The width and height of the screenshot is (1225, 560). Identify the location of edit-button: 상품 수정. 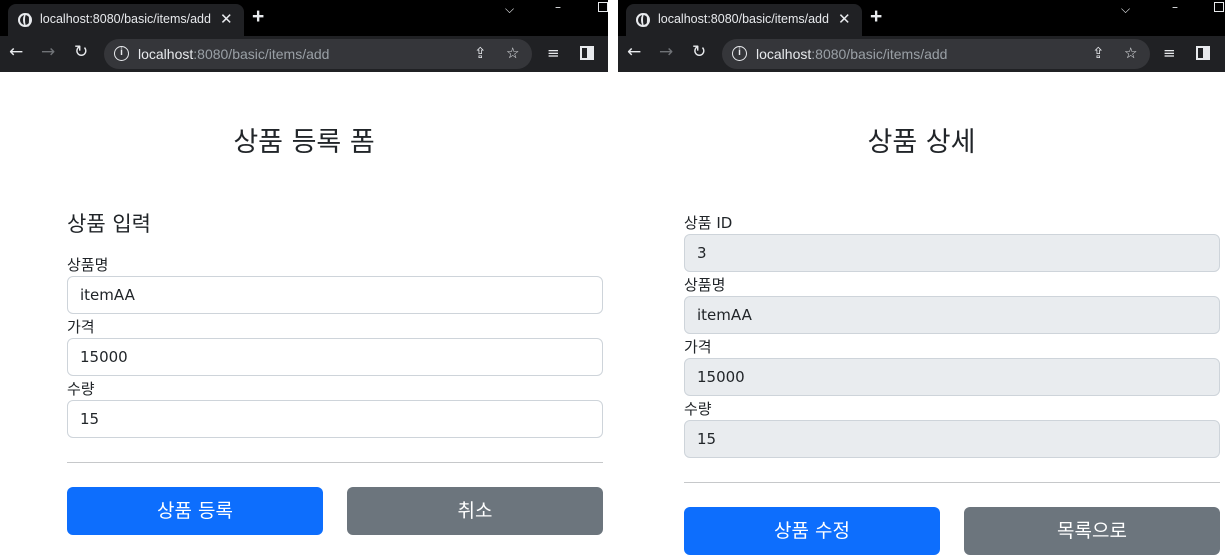
(812, 531).